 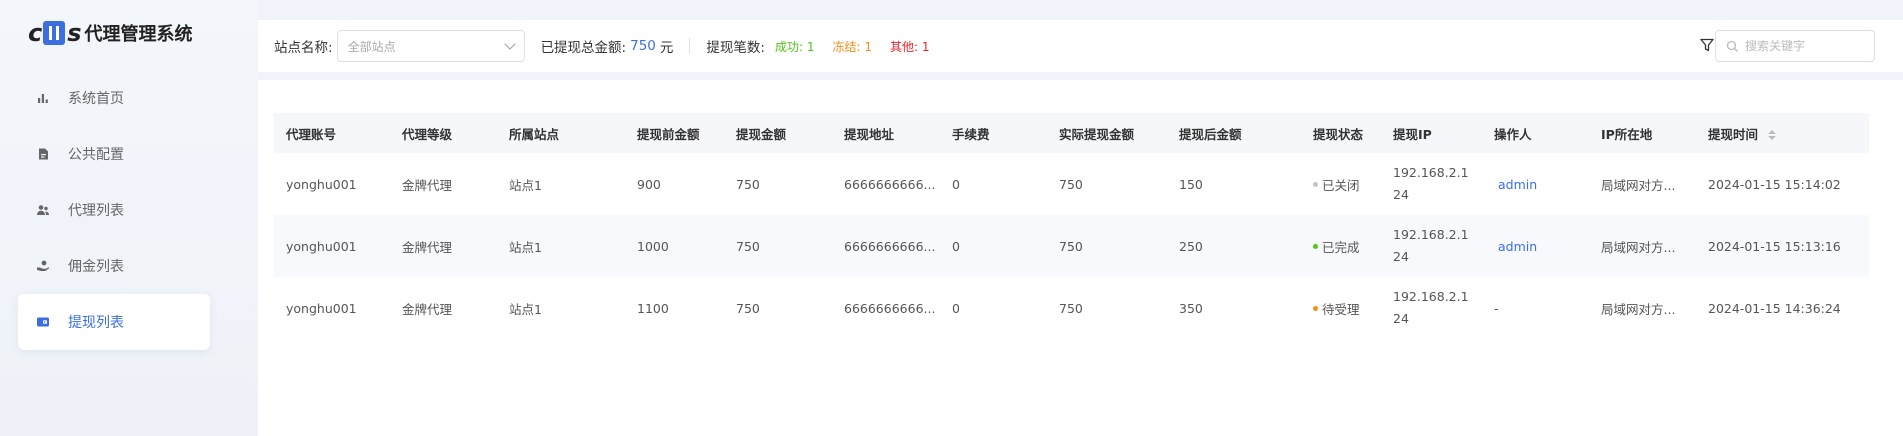 I want to click on hand-coin-icon, so click(x=43, y=266).